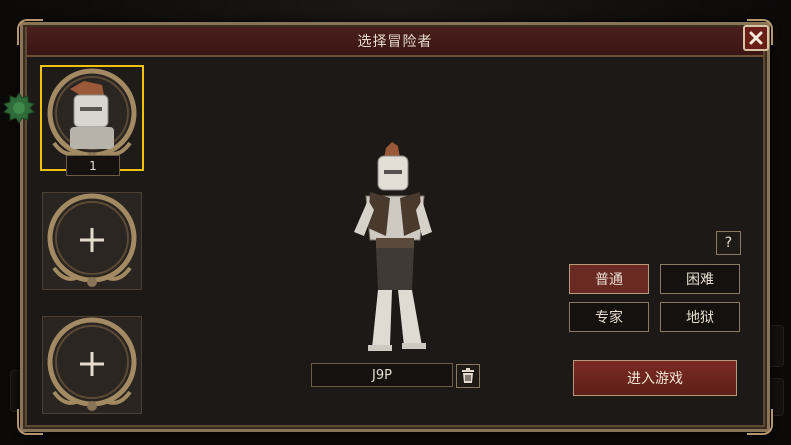  What do you see at coordinates (655, 378) in the screenshot?
I see `enter-game-button: 进入游戏` at bounding box center [655, 378].